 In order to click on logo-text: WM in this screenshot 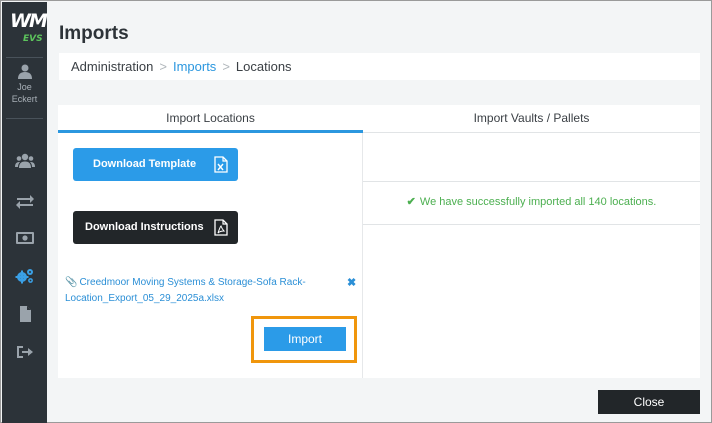, I will do `click(29, 21)`.